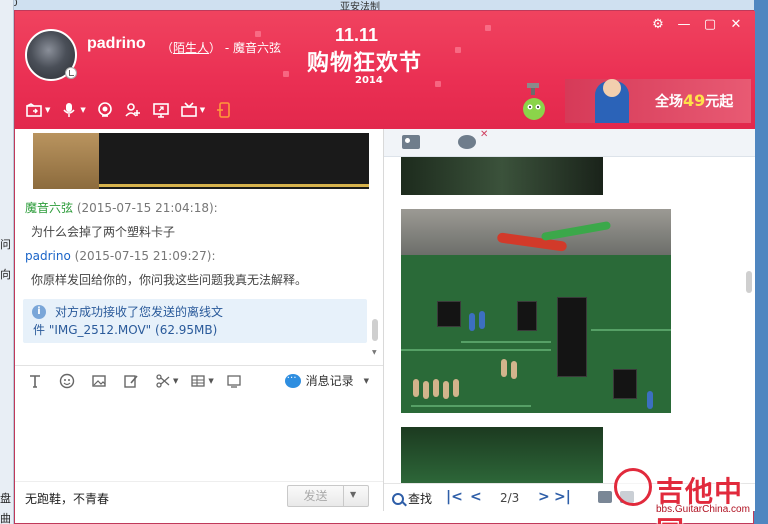 The height and width of the screenshot is (524, 768). What do you see at coordinates (375, 247) in the screenshot?
I see `chat-scrollbar: ▼` at bounding box center [375, 247].